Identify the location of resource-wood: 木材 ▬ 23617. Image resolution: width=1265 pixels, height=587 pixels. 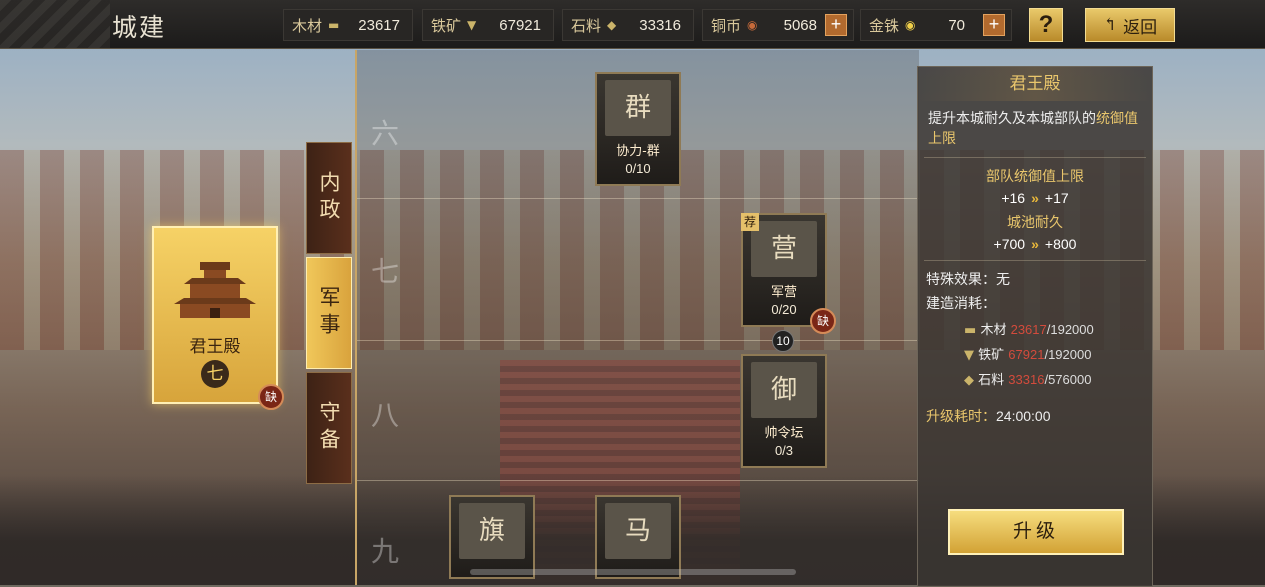
(348, 25).